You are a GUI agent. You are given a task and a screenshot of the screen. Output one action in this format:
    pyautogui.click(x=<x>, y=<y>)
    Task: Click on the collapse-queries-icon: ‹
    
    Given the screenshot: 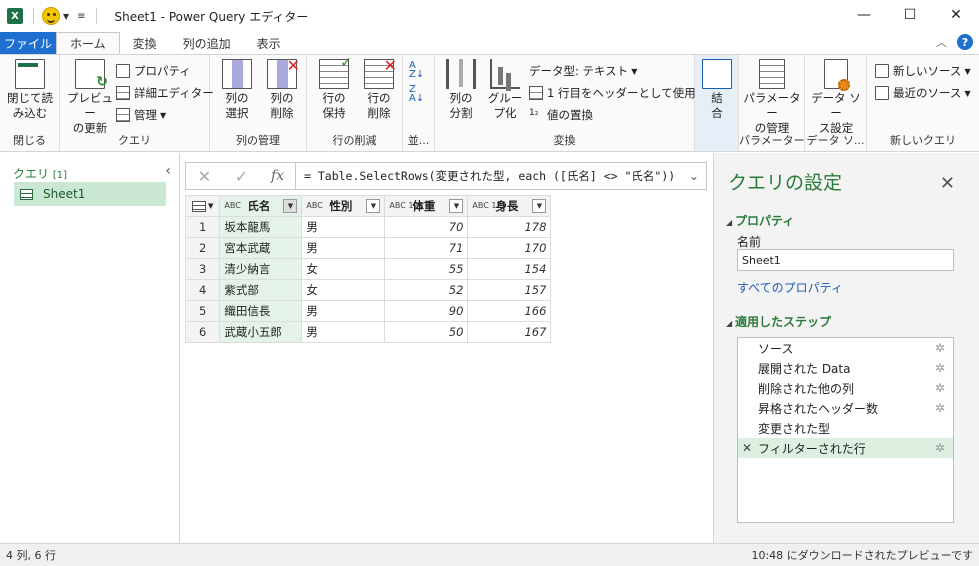 What is the action you would take?
    pyautogui.click(x=168, y=171)
    